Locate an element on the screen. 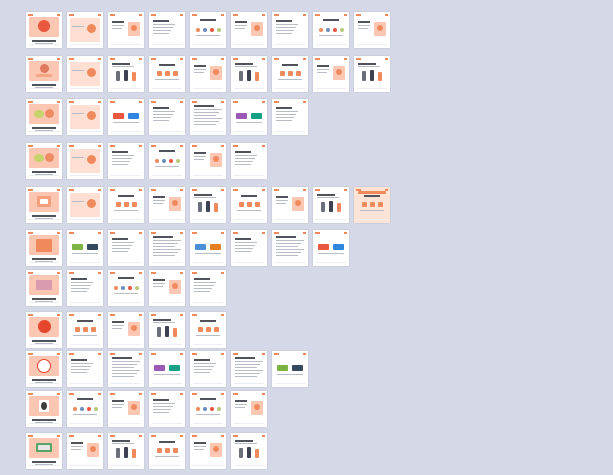  slide-row is located at coordinates (128, 331).